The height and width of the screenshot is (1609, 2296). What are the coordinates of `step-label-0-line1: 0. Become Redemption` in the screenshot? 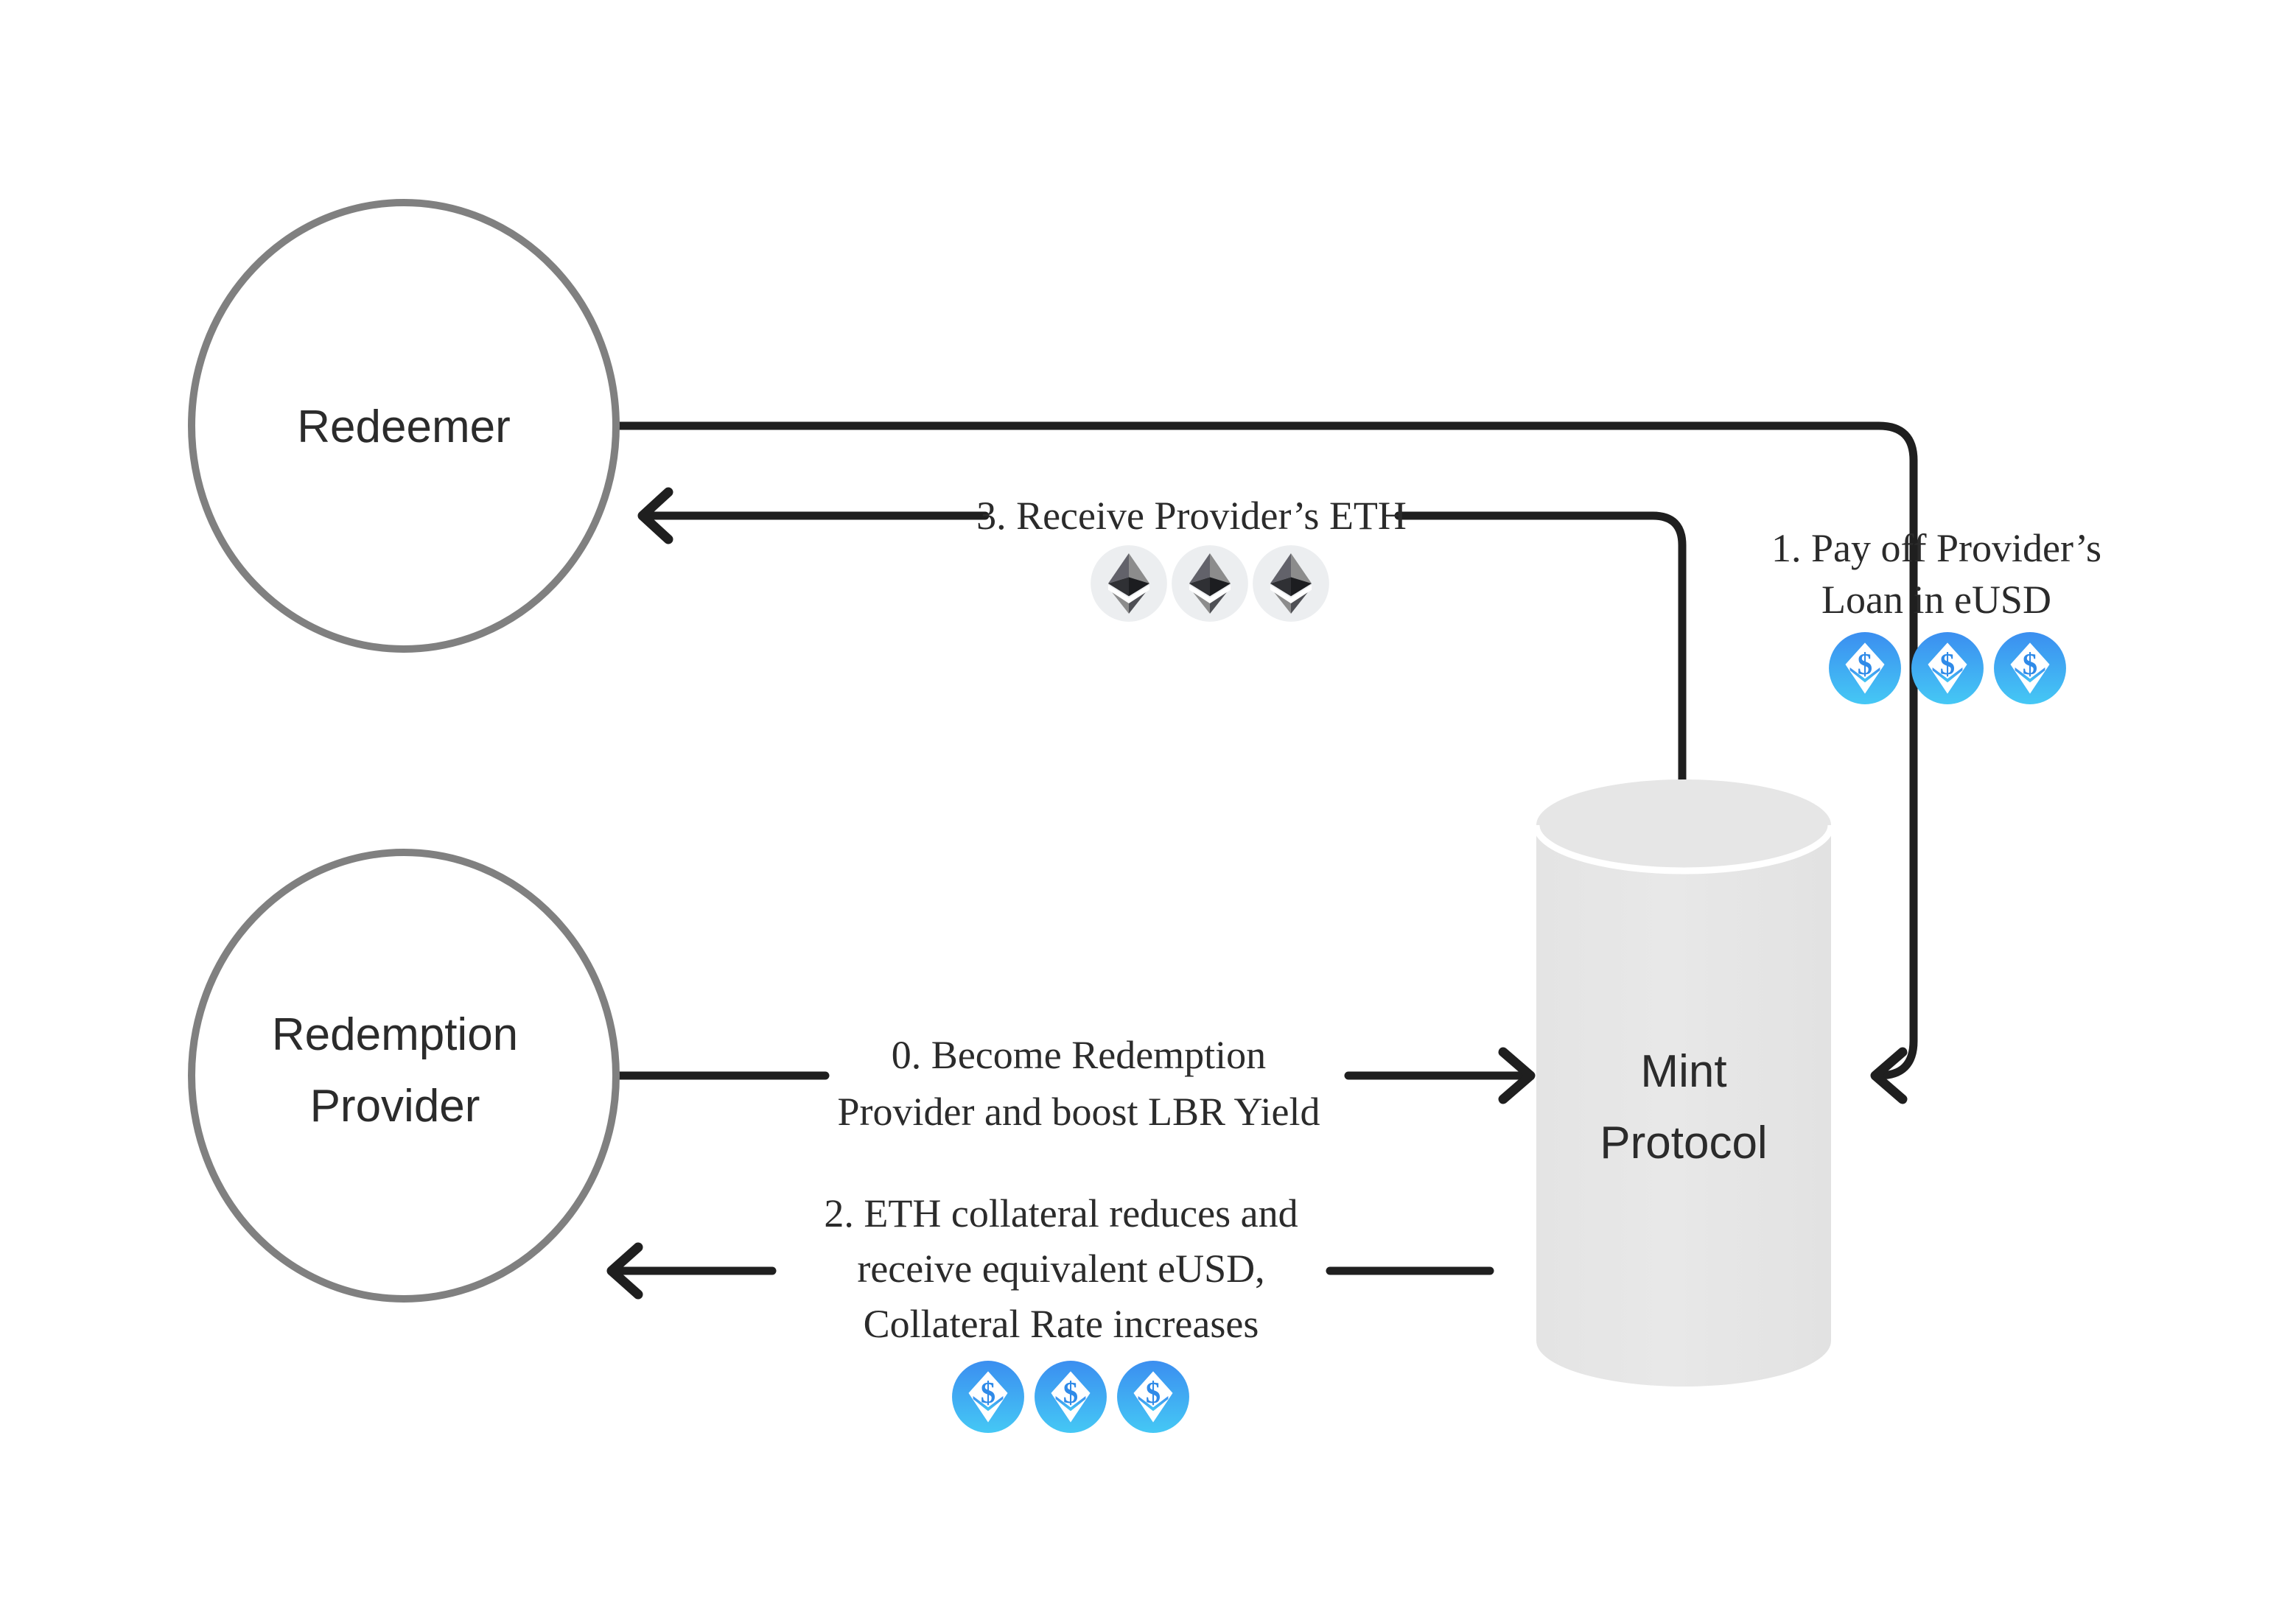 It's located at (1079, 1055).